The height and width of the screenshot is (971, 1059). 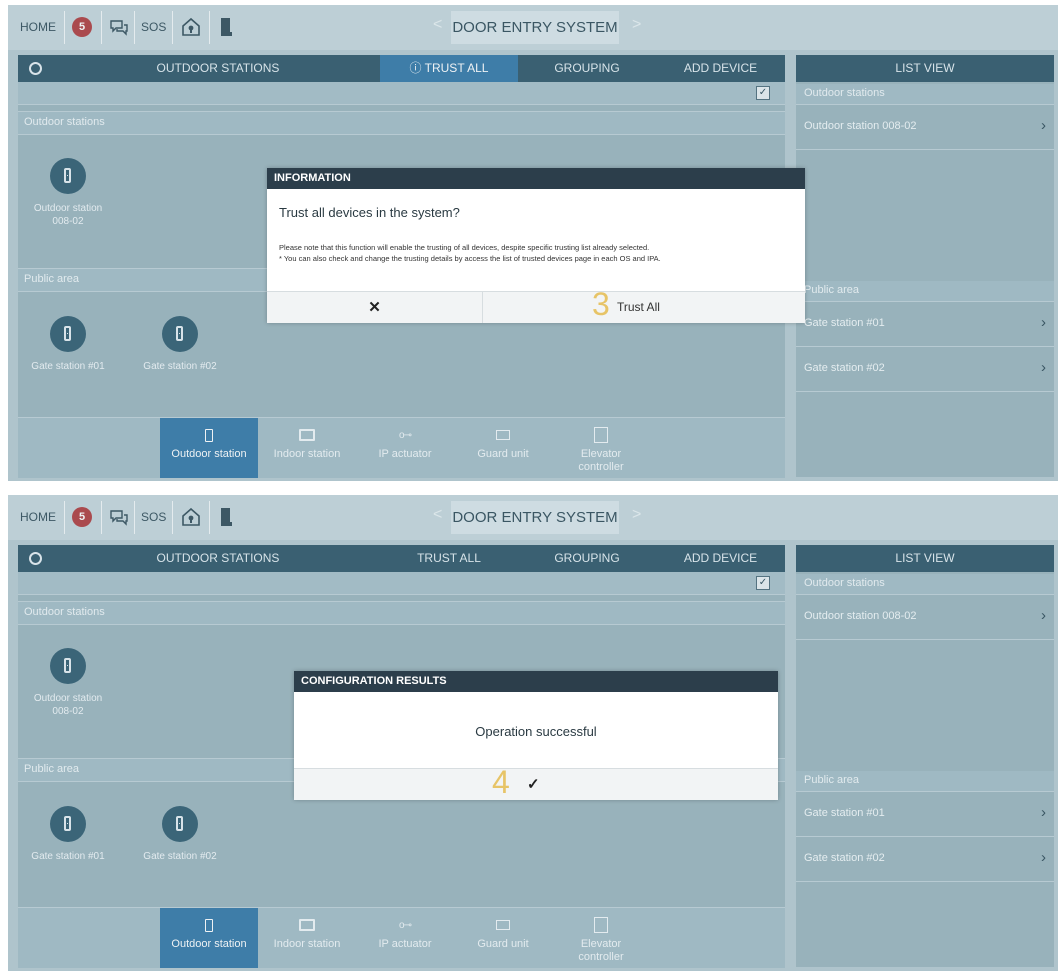 I want to click on dialog-footer: 4 ✓, so click(x=536, y=782).